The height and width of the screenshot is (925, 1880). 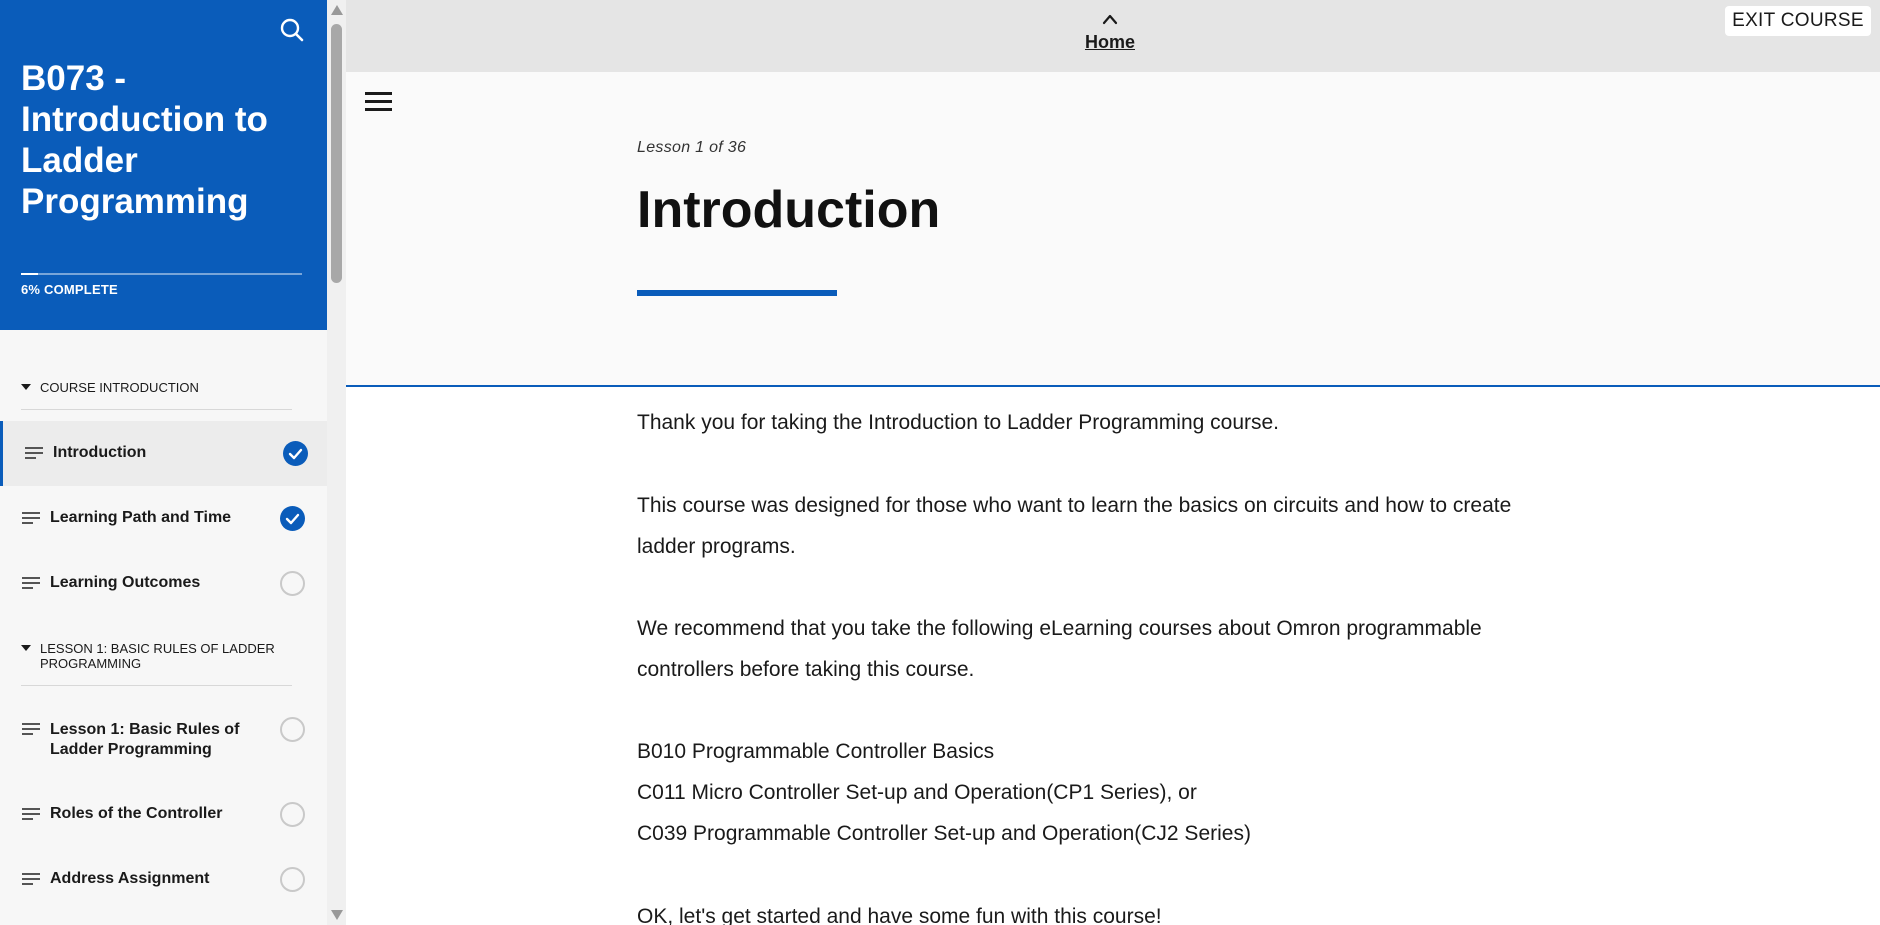 What do you see at coordinates (337, 10) in the screenshot?
I see `scroll-up-arrow-icon` at bounding box center [337, 10].